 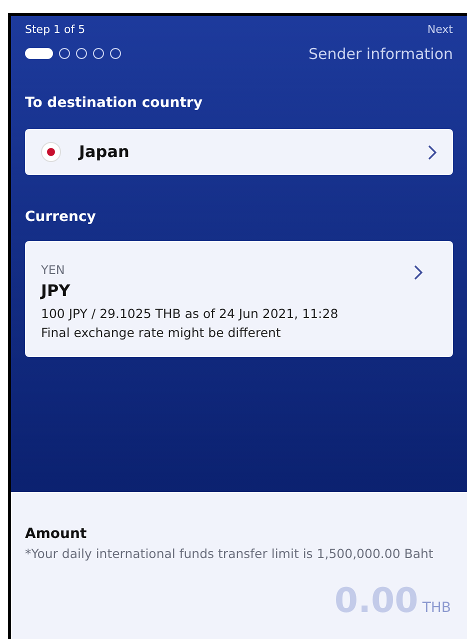 I want to click on country-selector: Japan, so click(x=239, y=152).